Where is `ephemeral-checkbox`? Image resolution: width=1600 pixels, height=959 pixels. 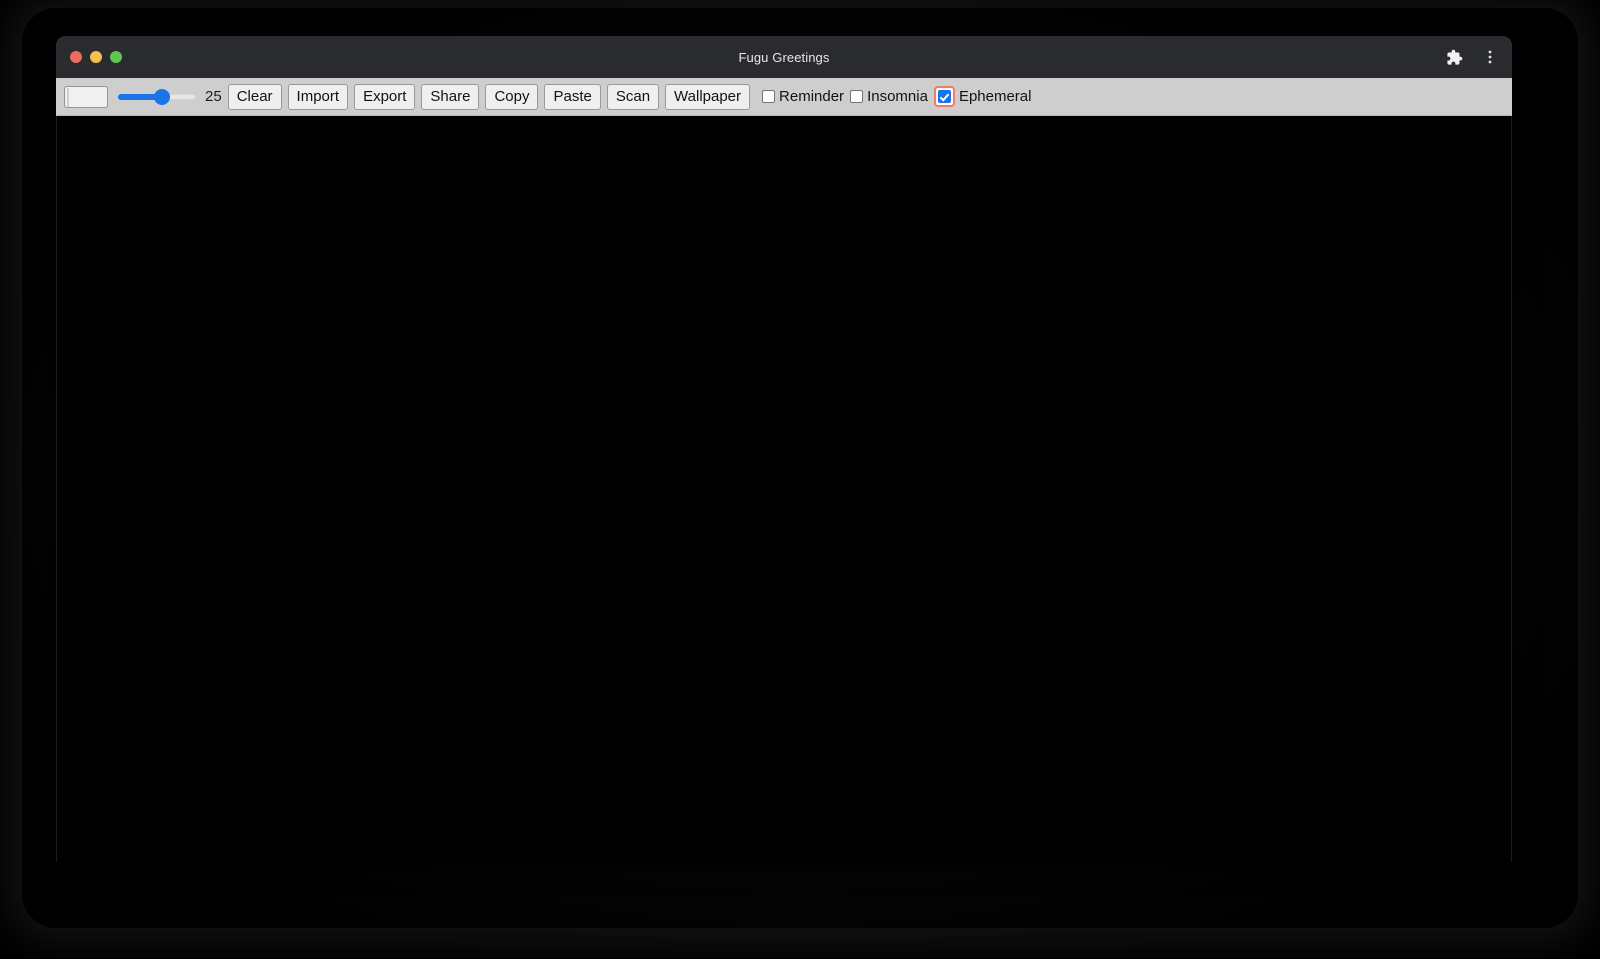
ephemeral-checkbox is located at coordinates (944, 96).